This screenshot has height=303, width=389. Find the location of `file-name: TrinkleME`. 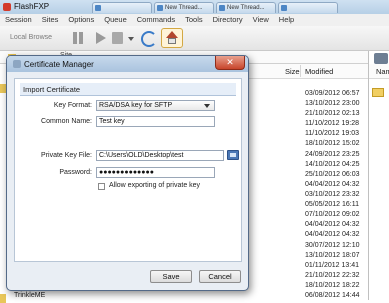

file-name: TrinkleME is located at coordinates (30, 295).